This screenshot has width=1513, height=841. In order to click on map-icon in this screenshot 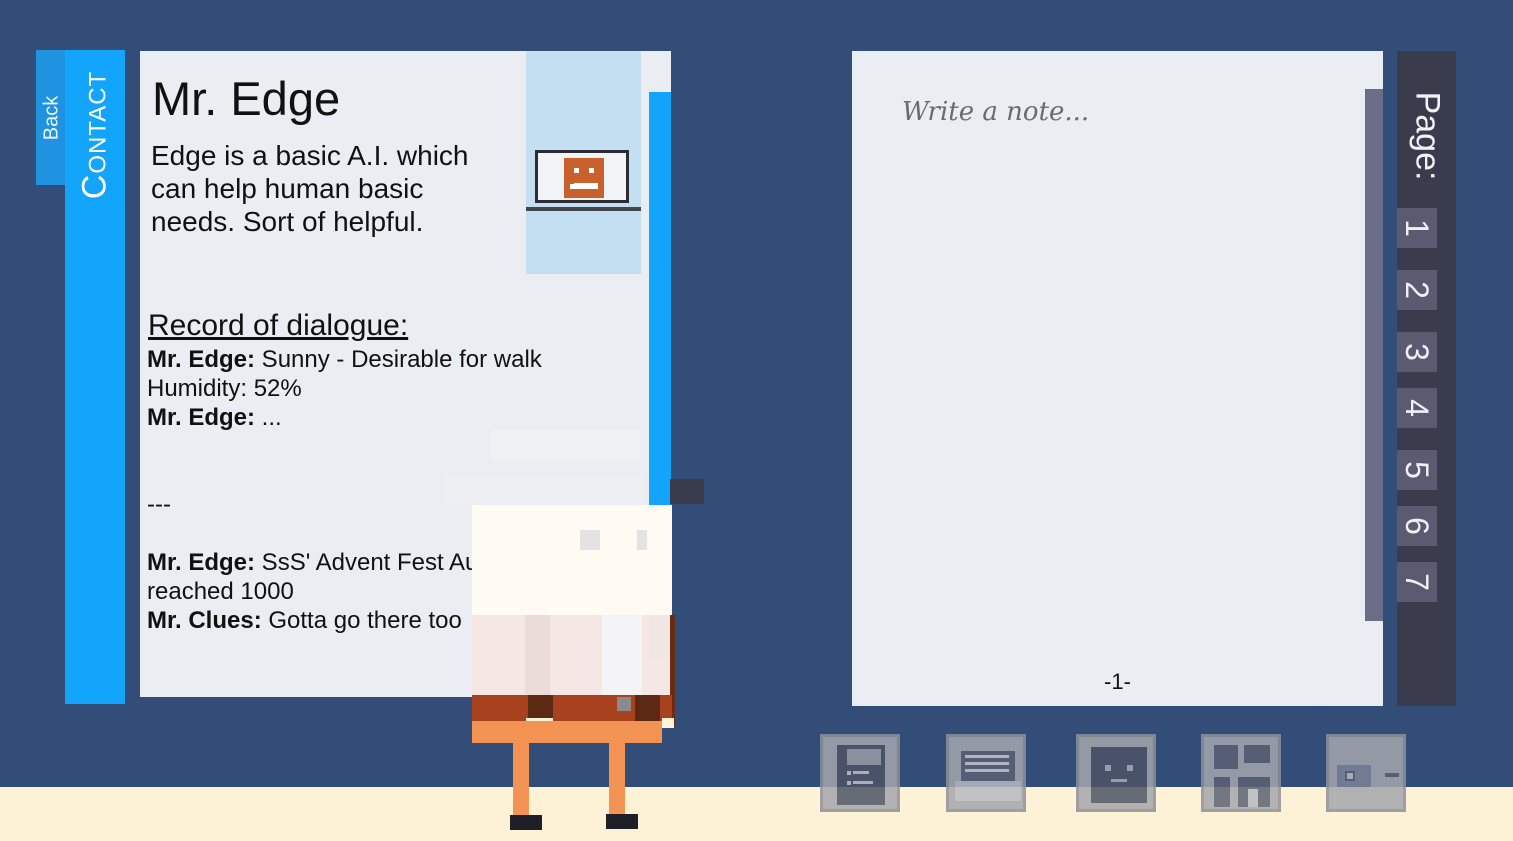, I will do `click(1241, 773)`.